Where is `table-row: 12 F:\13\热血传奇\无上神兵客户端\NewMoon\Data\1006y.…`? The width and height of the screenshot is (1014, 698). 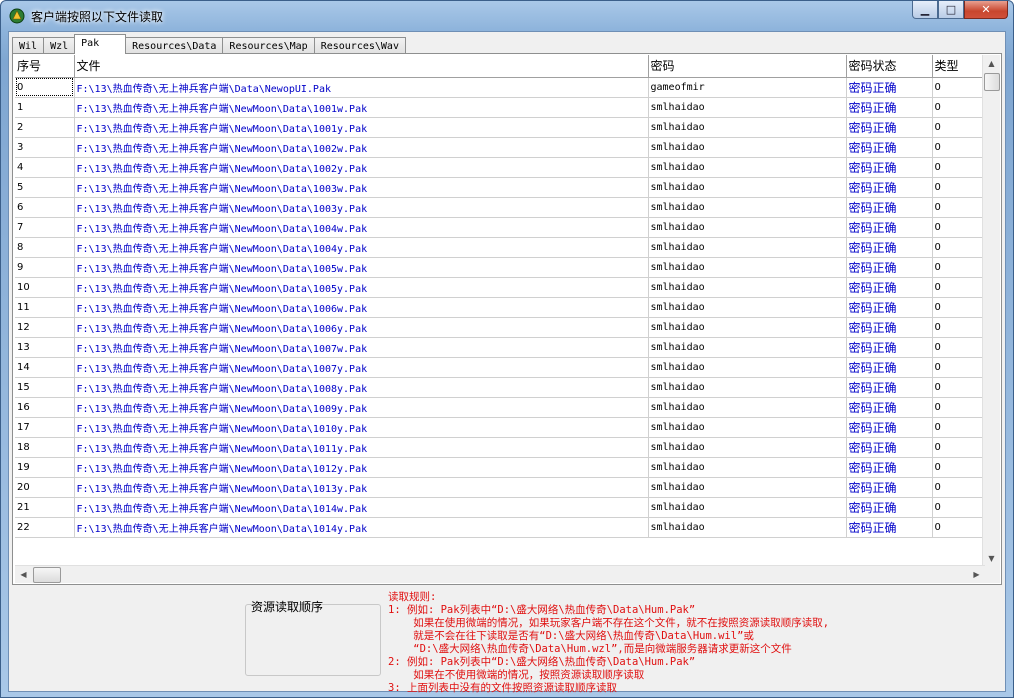 table-row: 12 F:\13\热血传奇\无上神兵客户端\NewMoon\Data\1006y.… is located at coordinates (500, 327).